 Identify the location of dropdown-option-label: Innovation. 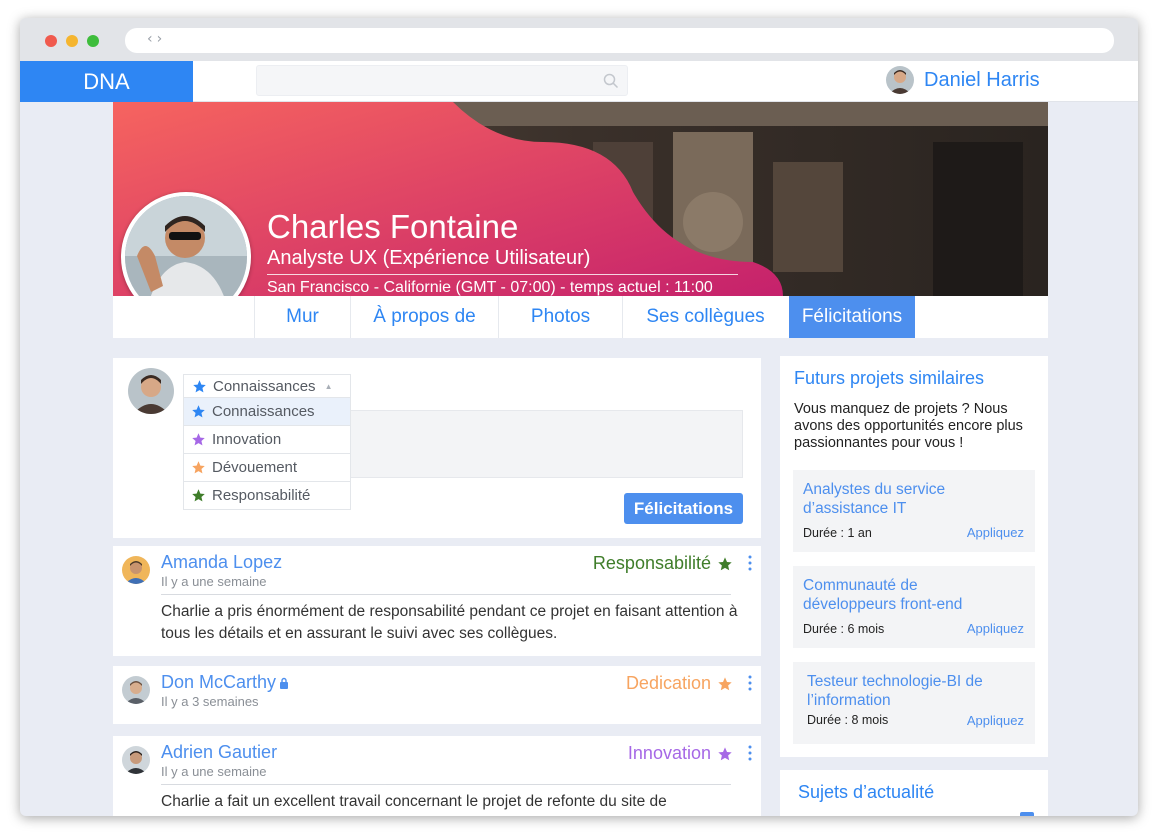
(247, 439).